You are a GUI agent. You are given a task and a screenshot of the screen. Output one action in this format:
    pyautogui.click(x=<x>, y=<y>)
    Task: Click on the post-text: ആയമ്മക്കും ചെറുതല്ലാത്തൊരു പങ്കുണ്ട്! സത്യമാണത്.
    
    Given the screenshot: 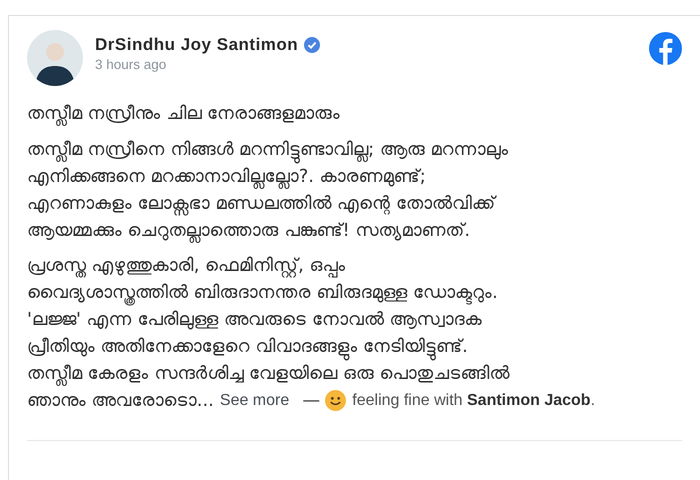 What is the action you would take?
    pyautogui.click(x=249, y=231)
    